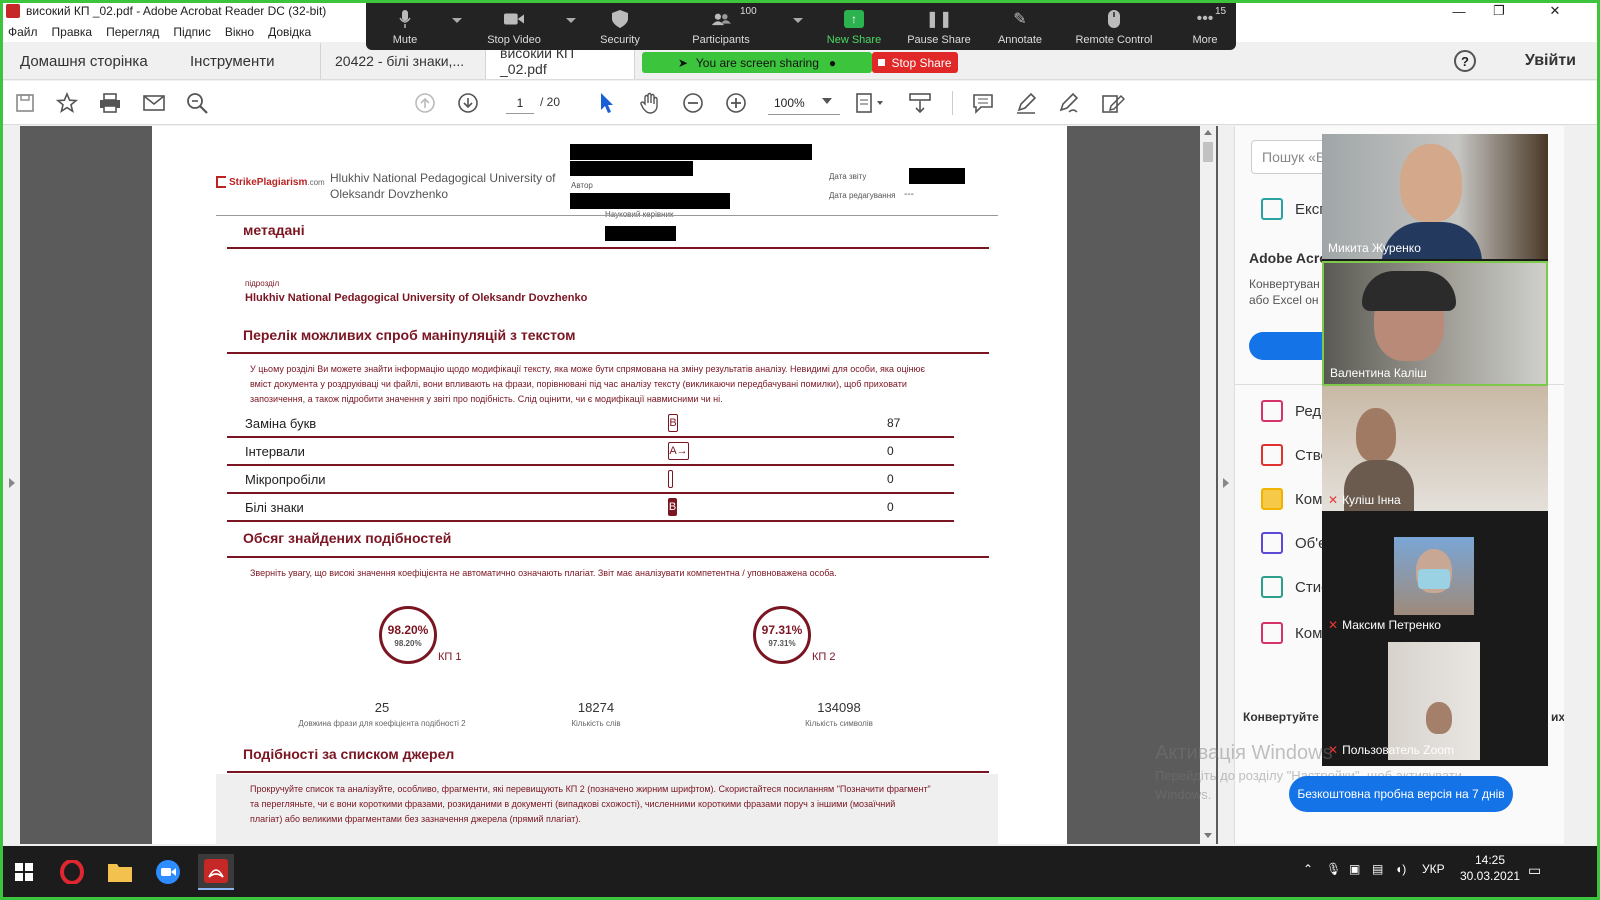 Image resolution: width=1600 pixels, height=900 pixels. I want to click on adobe-promo-line-2: або Excel он, so click(1284, 300).